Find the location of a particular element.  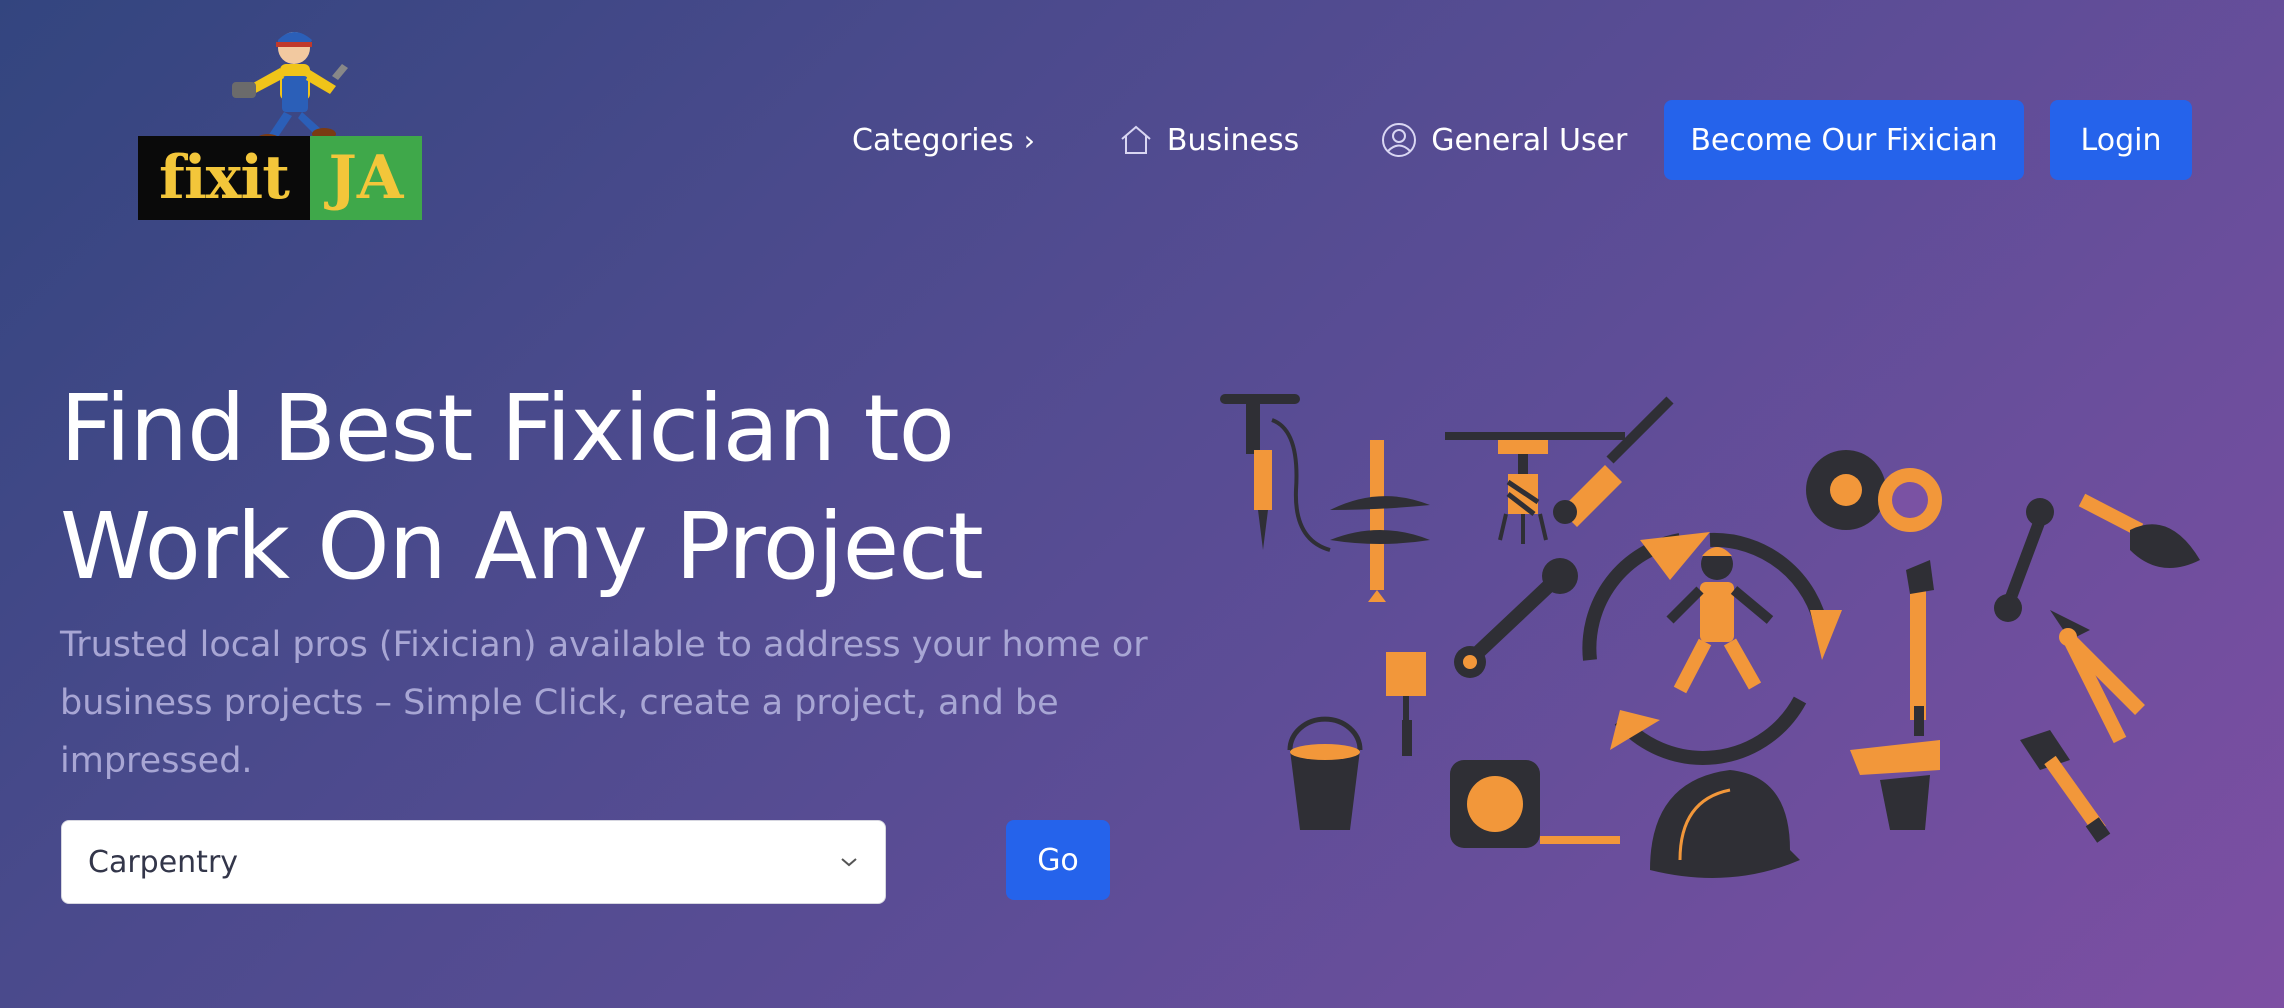

gloves-icon is located at coordinates (1895, 785).